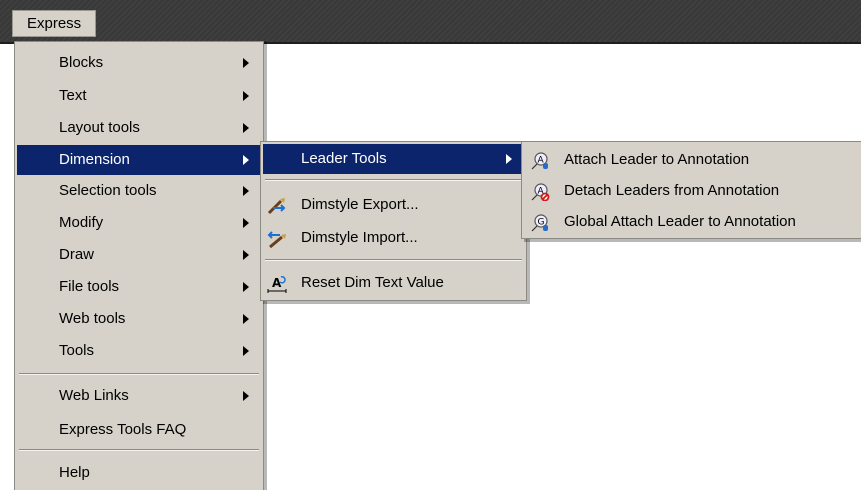  Describe the element at coordinates (657, 159) in the screenshot. I see `menu-item-label: Attach Leader to Annotation` at that location.